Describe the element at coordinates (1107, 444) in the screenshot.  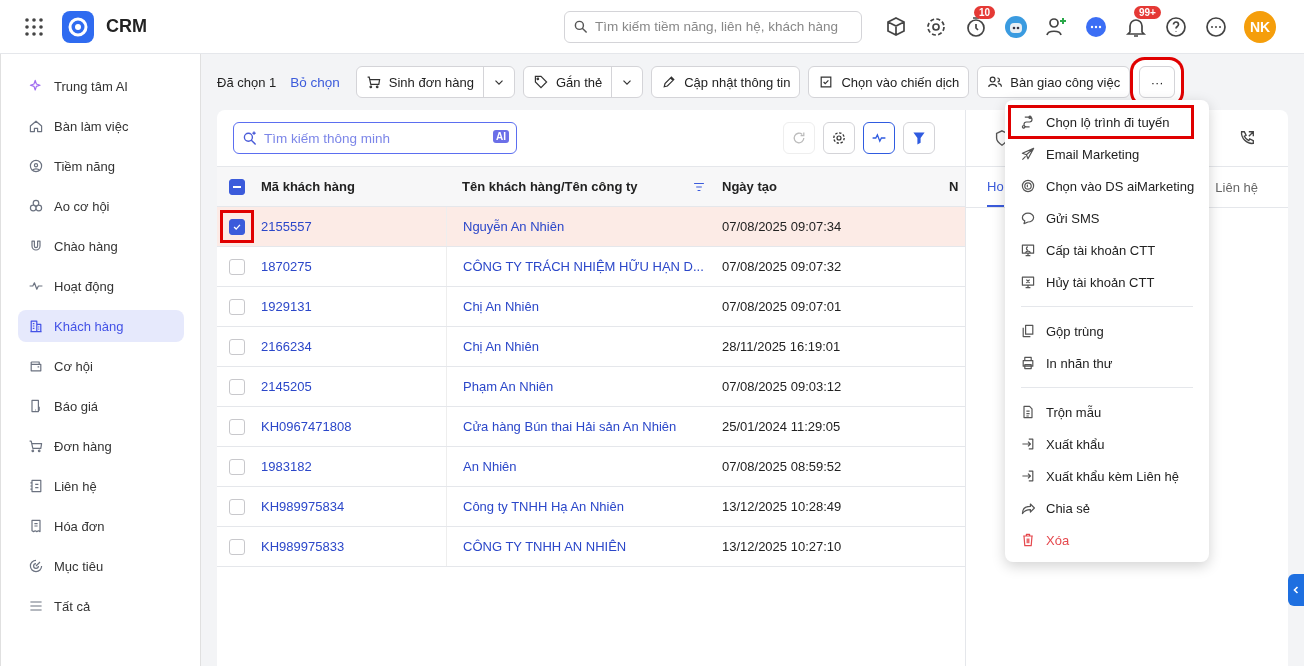
I see `menu-item: Xuất khẩu` at that location.